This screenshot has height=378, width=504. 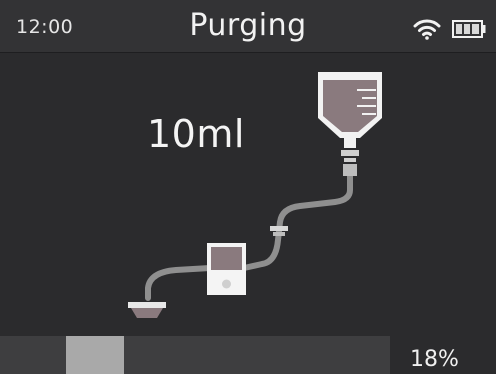 What do you see at coordinates (95, 355) in the screenshot?
I see `progress-fill` at bounding box center [95, 355].